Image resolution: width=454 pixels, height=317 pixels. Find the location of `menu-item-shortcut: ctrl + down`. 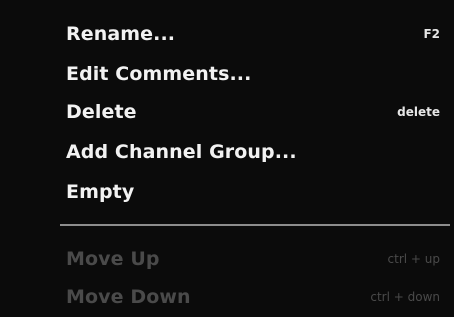

menu-item-shortcut: ctrl + down is located at coordinates (405, 297).